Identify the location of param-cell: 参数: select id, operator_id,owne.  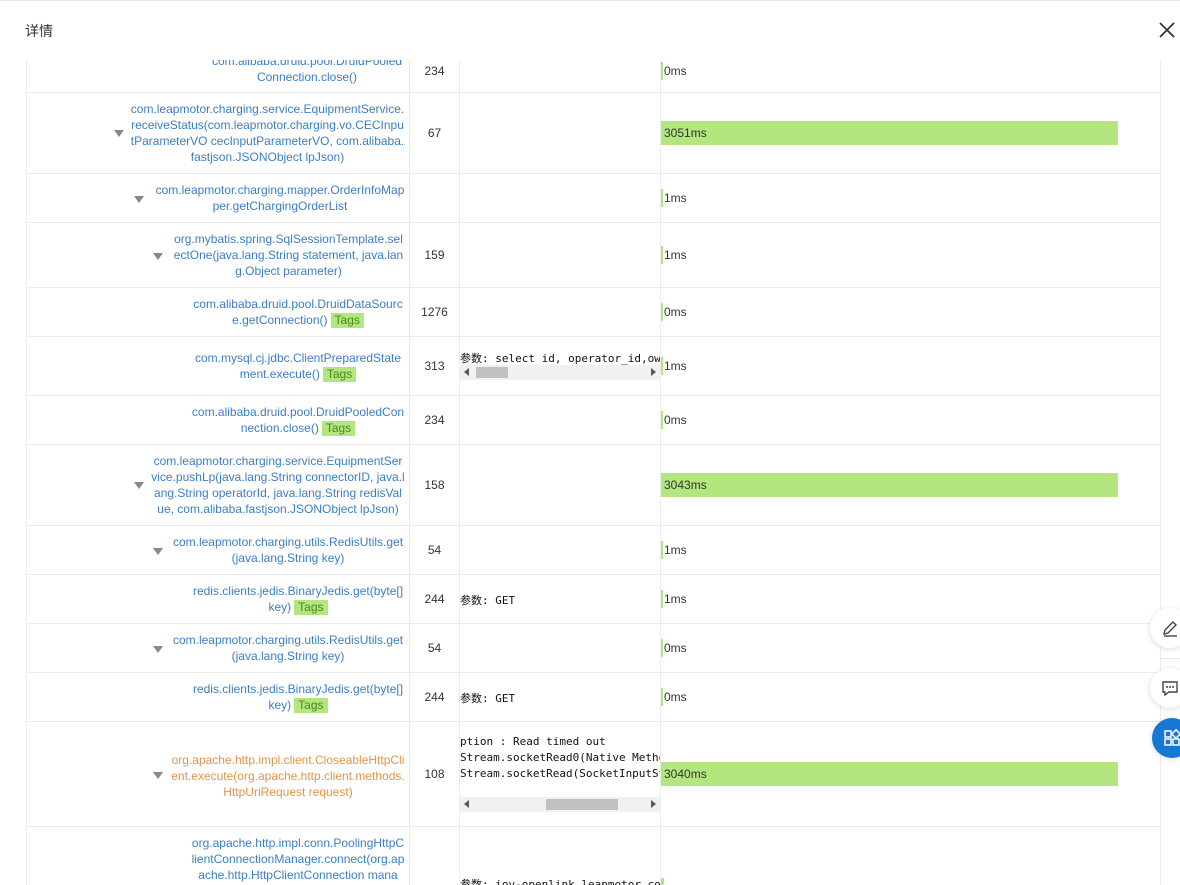
(560, 366).